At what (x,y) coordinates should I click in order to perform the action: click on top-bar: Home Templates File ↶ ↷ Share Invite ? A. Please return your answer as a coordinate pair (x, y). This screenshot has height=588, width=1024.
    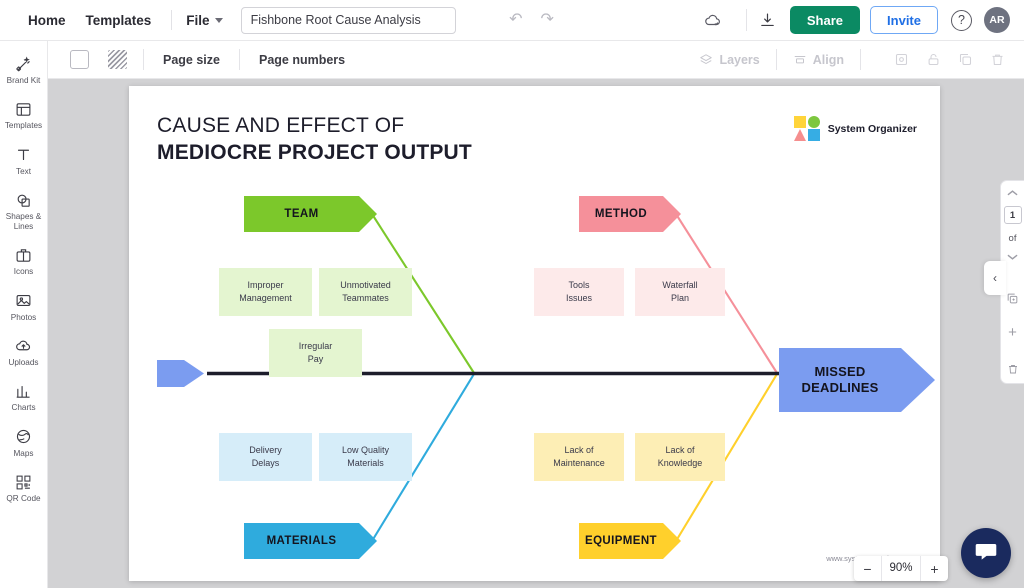
    Looking at the image, I should click on (512, 20).